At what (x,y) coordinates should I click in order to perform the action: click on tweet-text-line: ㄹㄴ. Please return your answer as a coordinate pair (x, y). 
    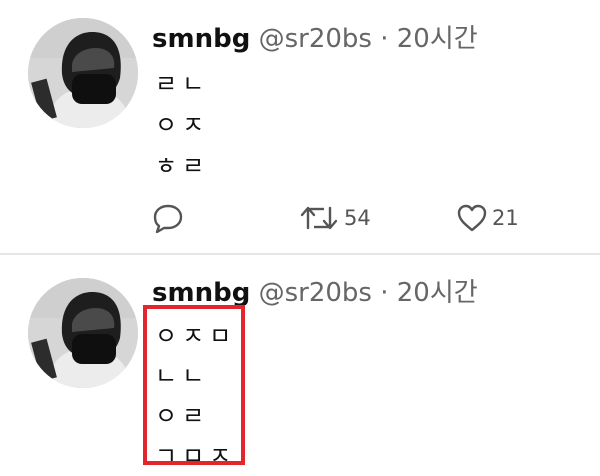
    Looking at the image, I should click on (182, 84).